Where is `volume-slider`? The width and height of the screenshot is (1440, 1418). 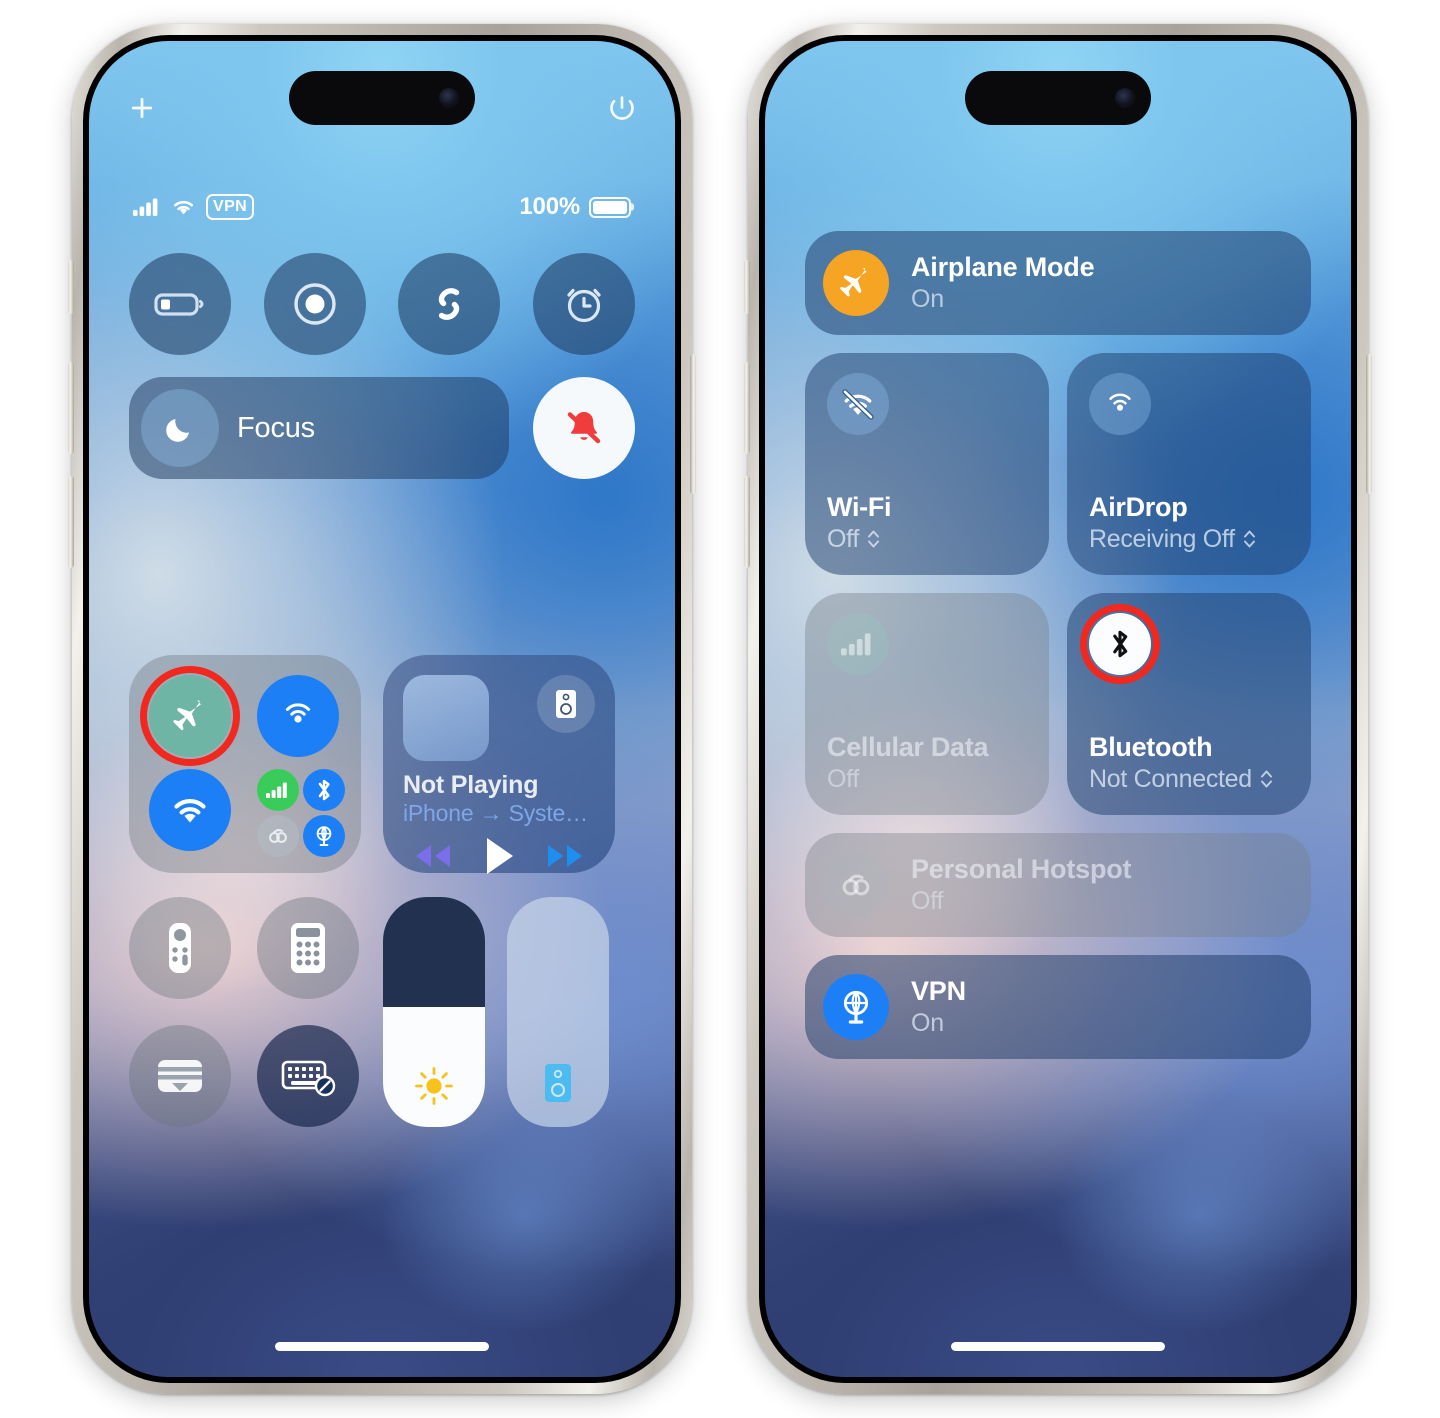
volume-slider is located at coordinates (558, 1012).